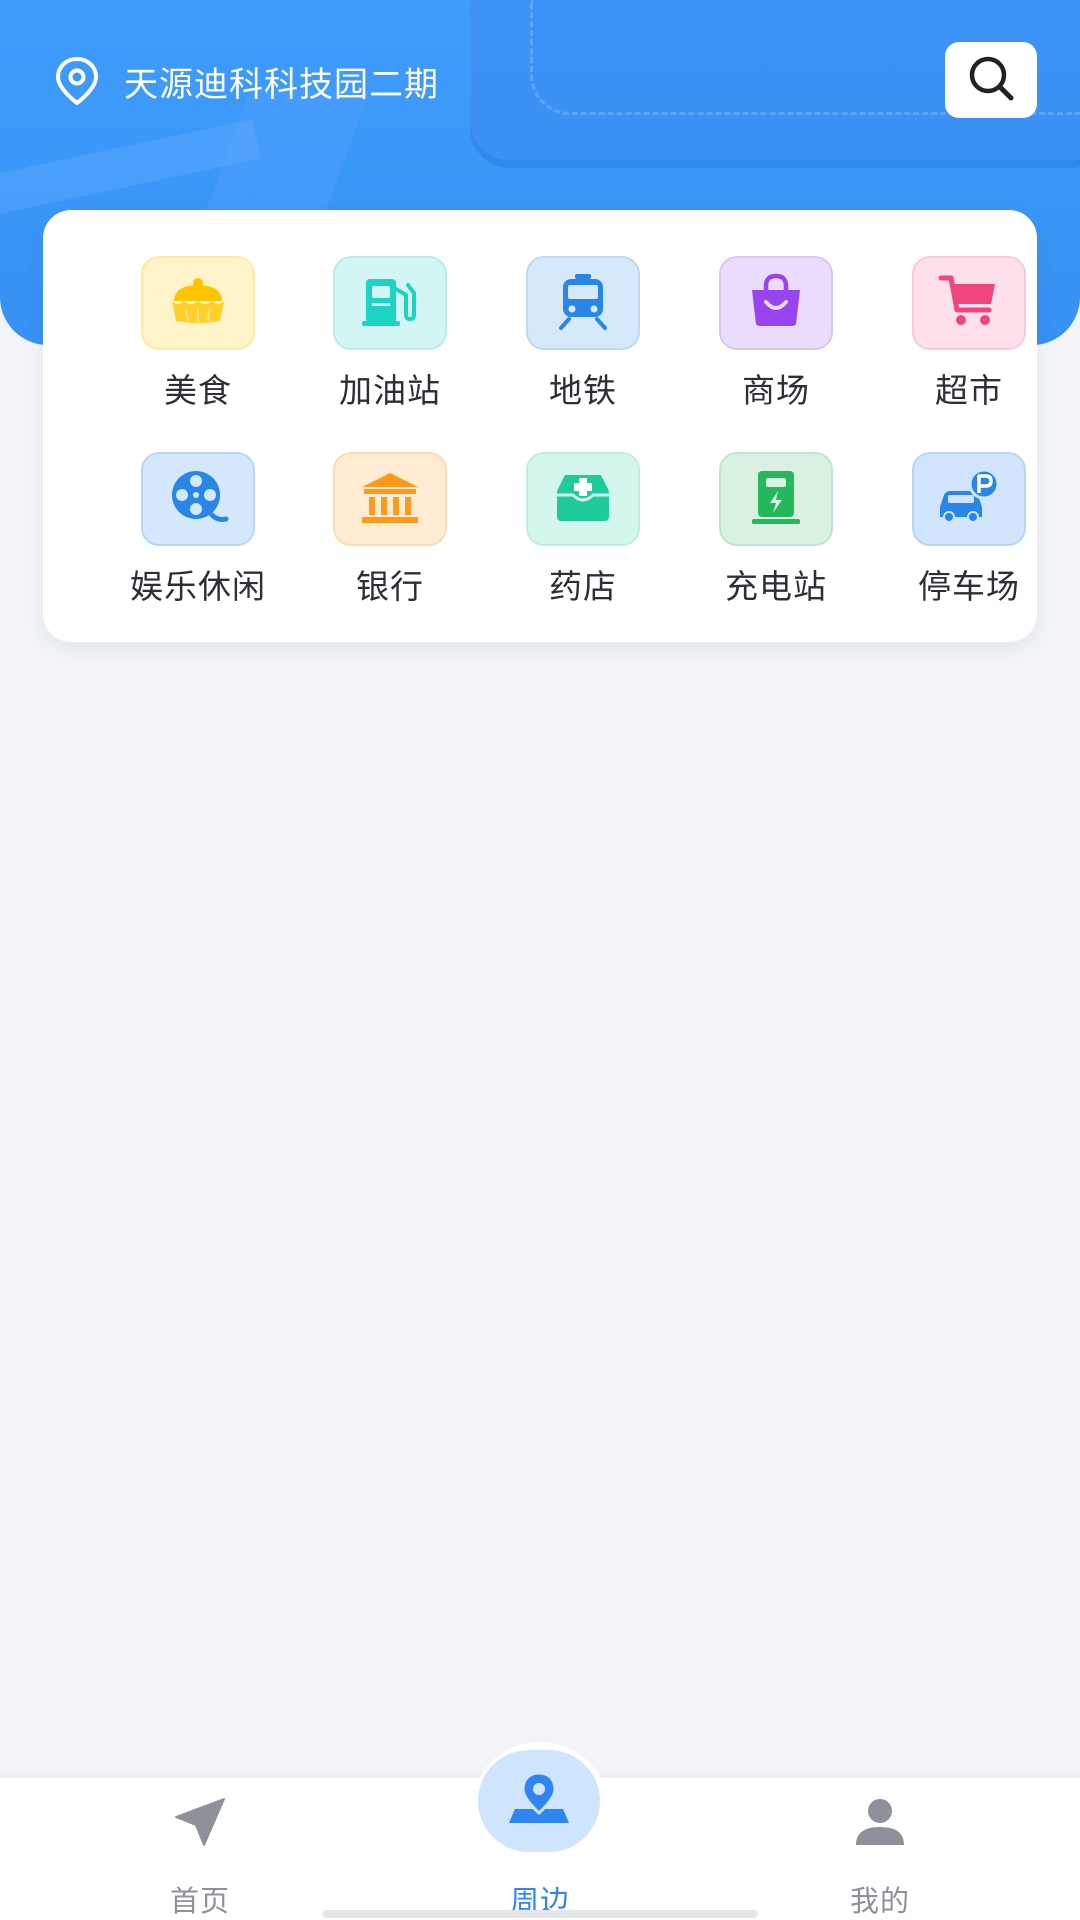  I want to click on shopping-cart-icon, so click(969, 303).